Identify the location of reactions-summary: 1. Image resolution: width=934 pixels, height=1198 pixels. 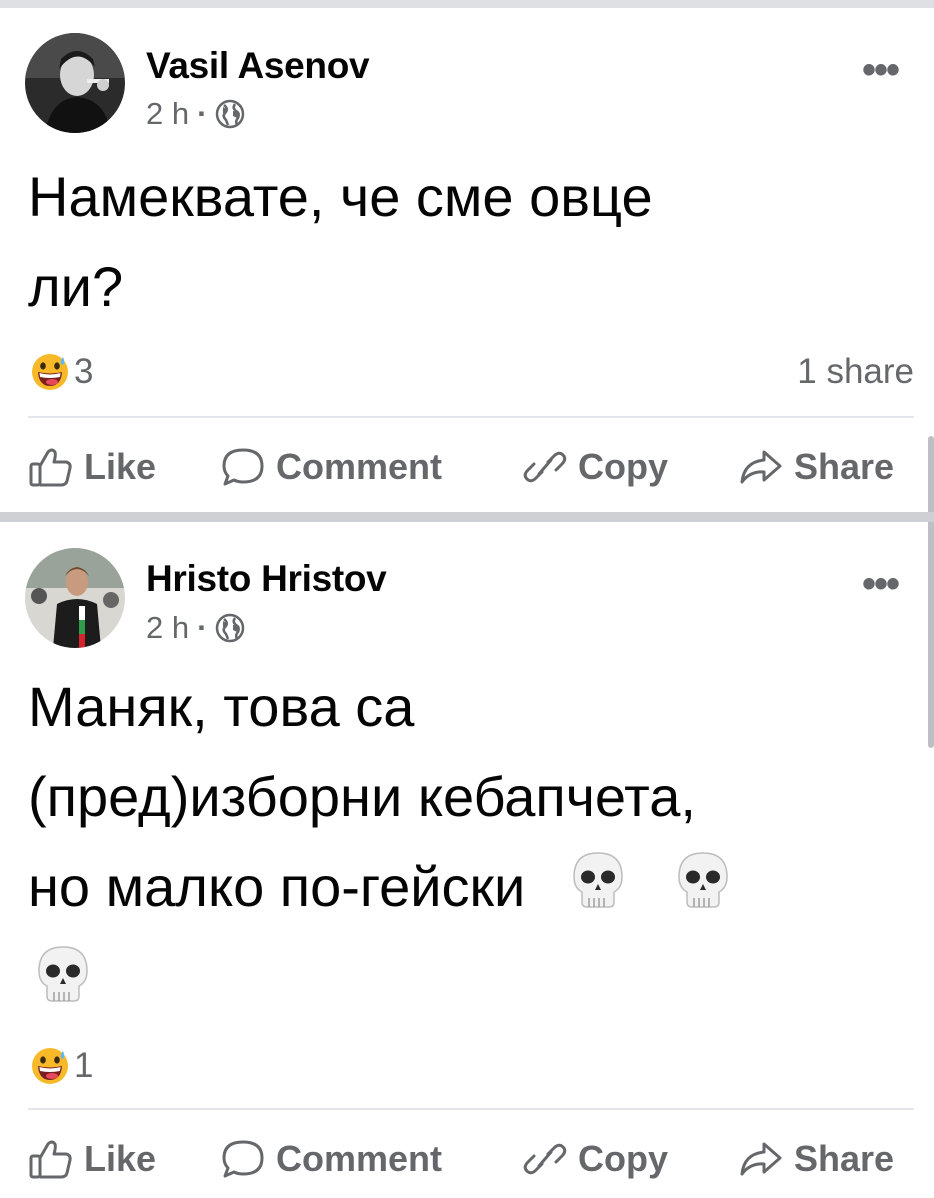
(61, 1066).